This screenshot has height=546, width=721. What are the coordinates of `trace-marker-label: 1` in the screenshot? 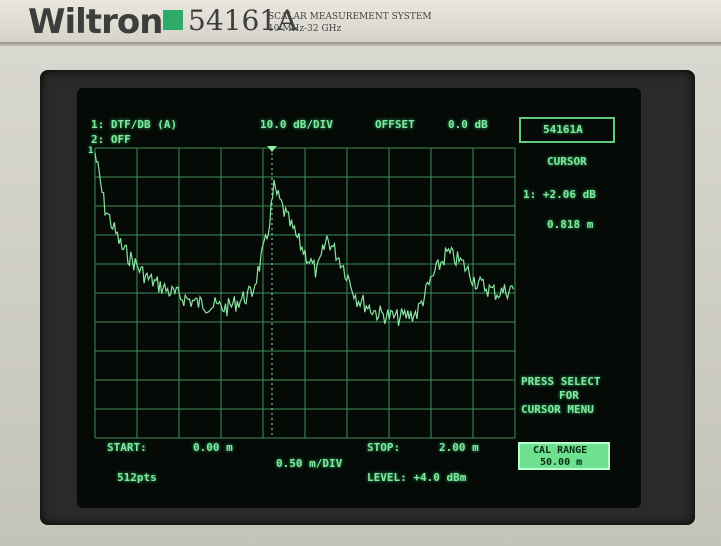 It's located at (91, 151).